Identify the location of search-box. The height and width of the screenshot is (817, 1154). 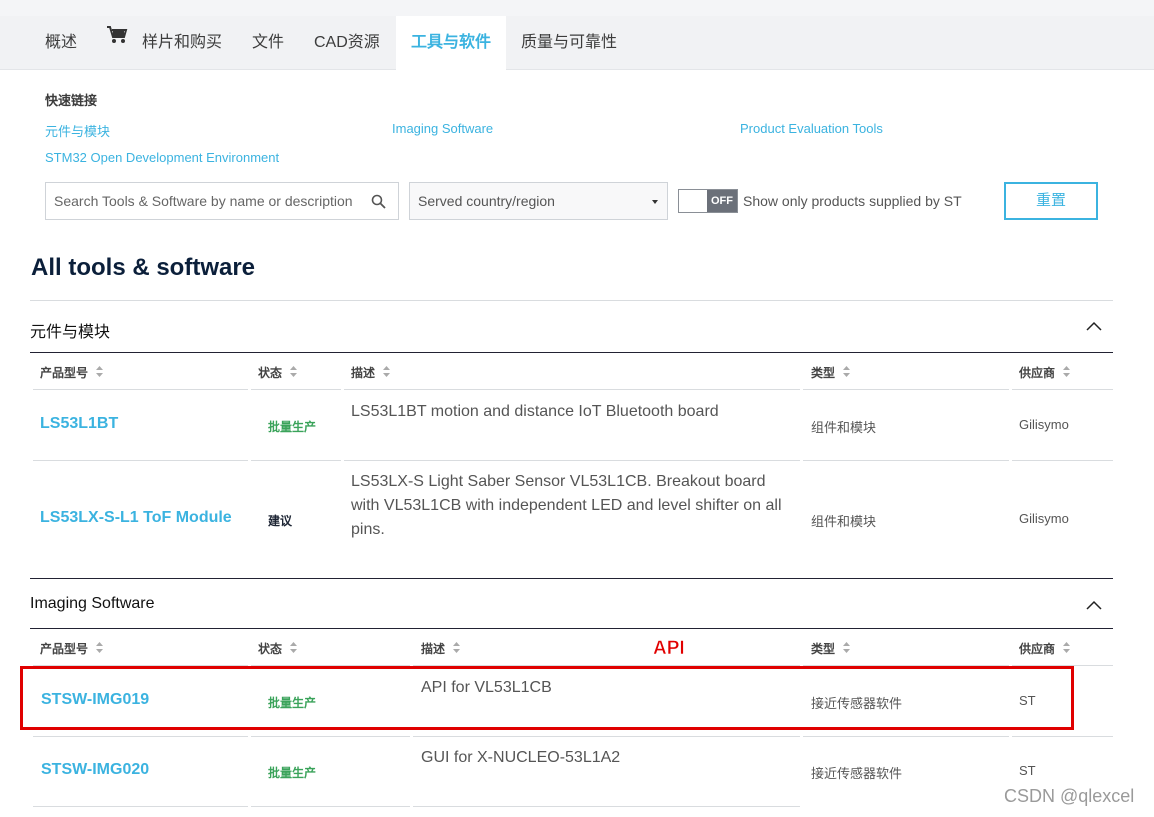
(222, 201).